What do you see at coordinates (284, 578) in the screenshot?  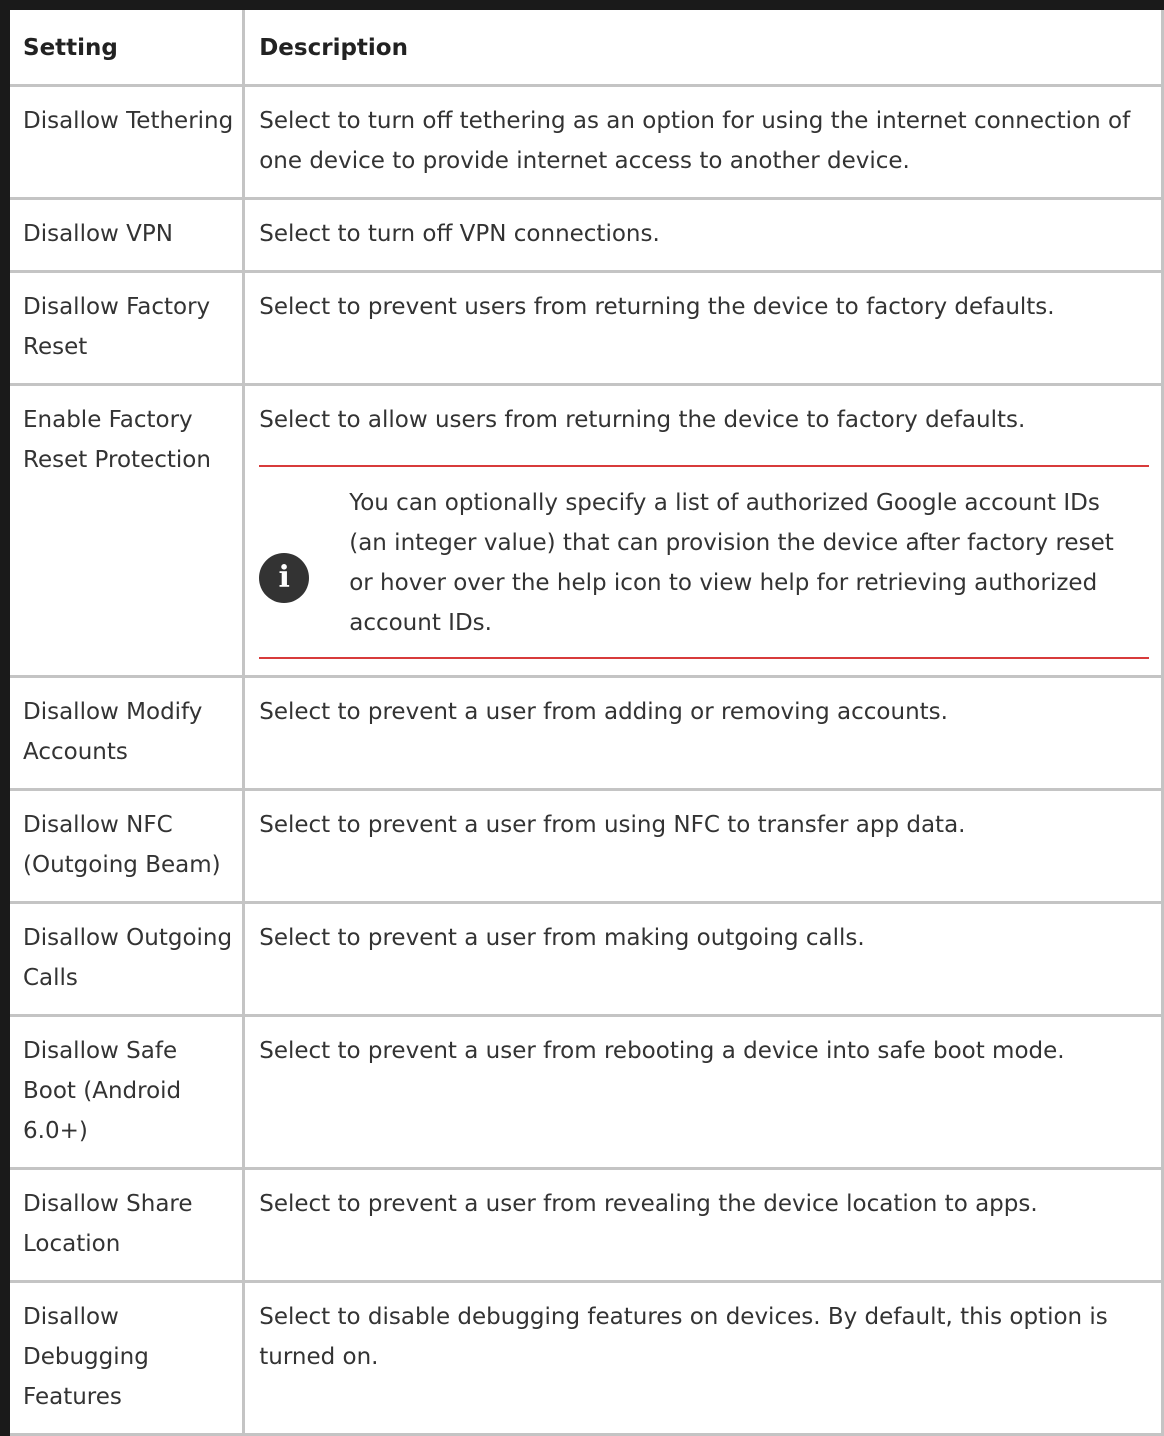 I see `info-icon: i` at bounding box center [284, 578].